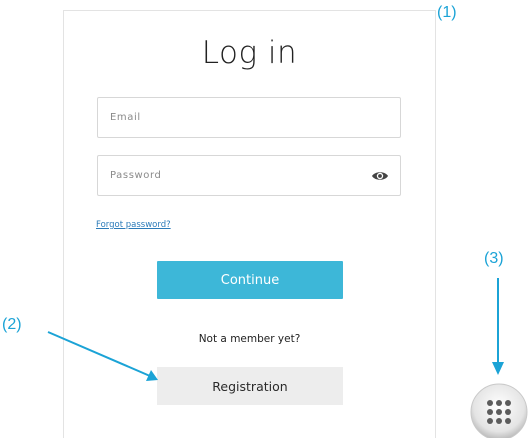 The height and width of the screenshot is (438, 528). What do you see at coordinates (102, 356) in the screenshot?
I see `arrow-to-registration` at bounding box center [102, 356].